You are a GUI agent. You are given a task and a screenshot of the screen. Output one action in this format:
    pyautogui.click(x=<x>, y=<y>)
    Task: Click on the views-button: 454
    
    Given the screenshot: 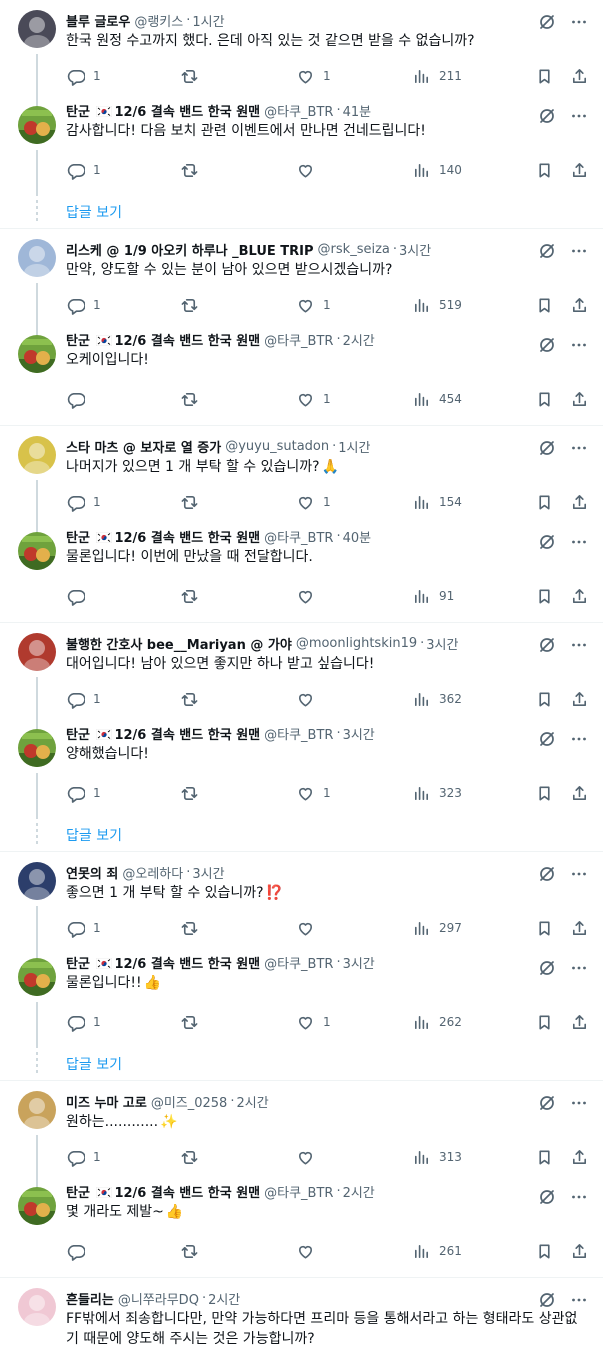 What is the action you would take?
    pyautogui.click(x=471, y=399)
    